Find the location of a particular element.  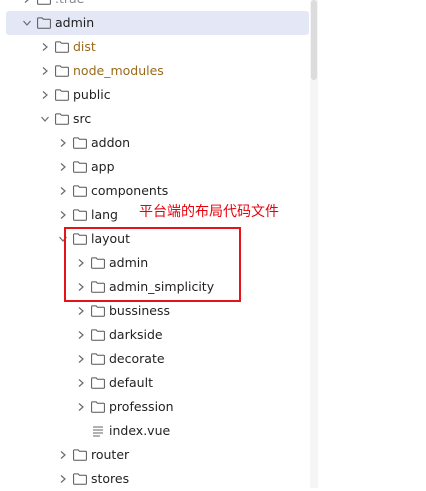

tree-item-decorate: decorate is located at coordinates (157, 359).